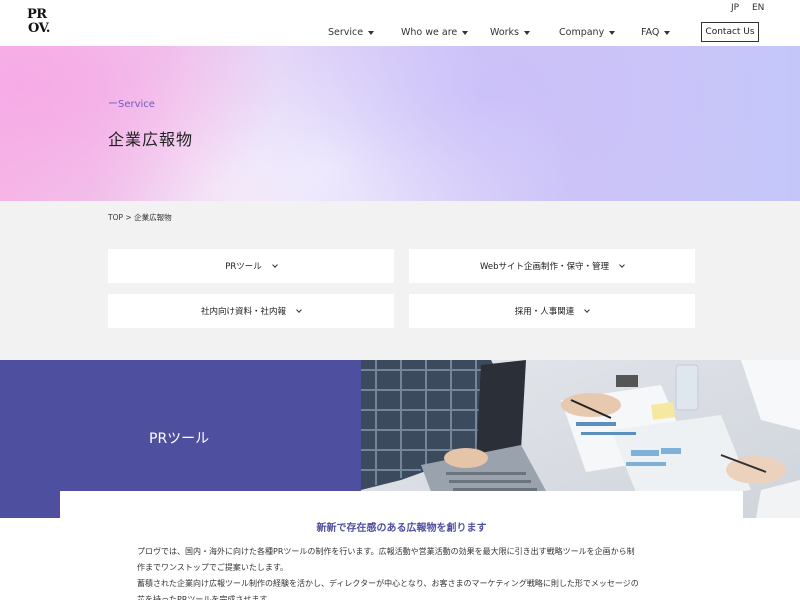 The image size is (800, 600). Describe the element at coordinates (582, 32) in the screenshot. I see `nav-company-label: Company` at that location.